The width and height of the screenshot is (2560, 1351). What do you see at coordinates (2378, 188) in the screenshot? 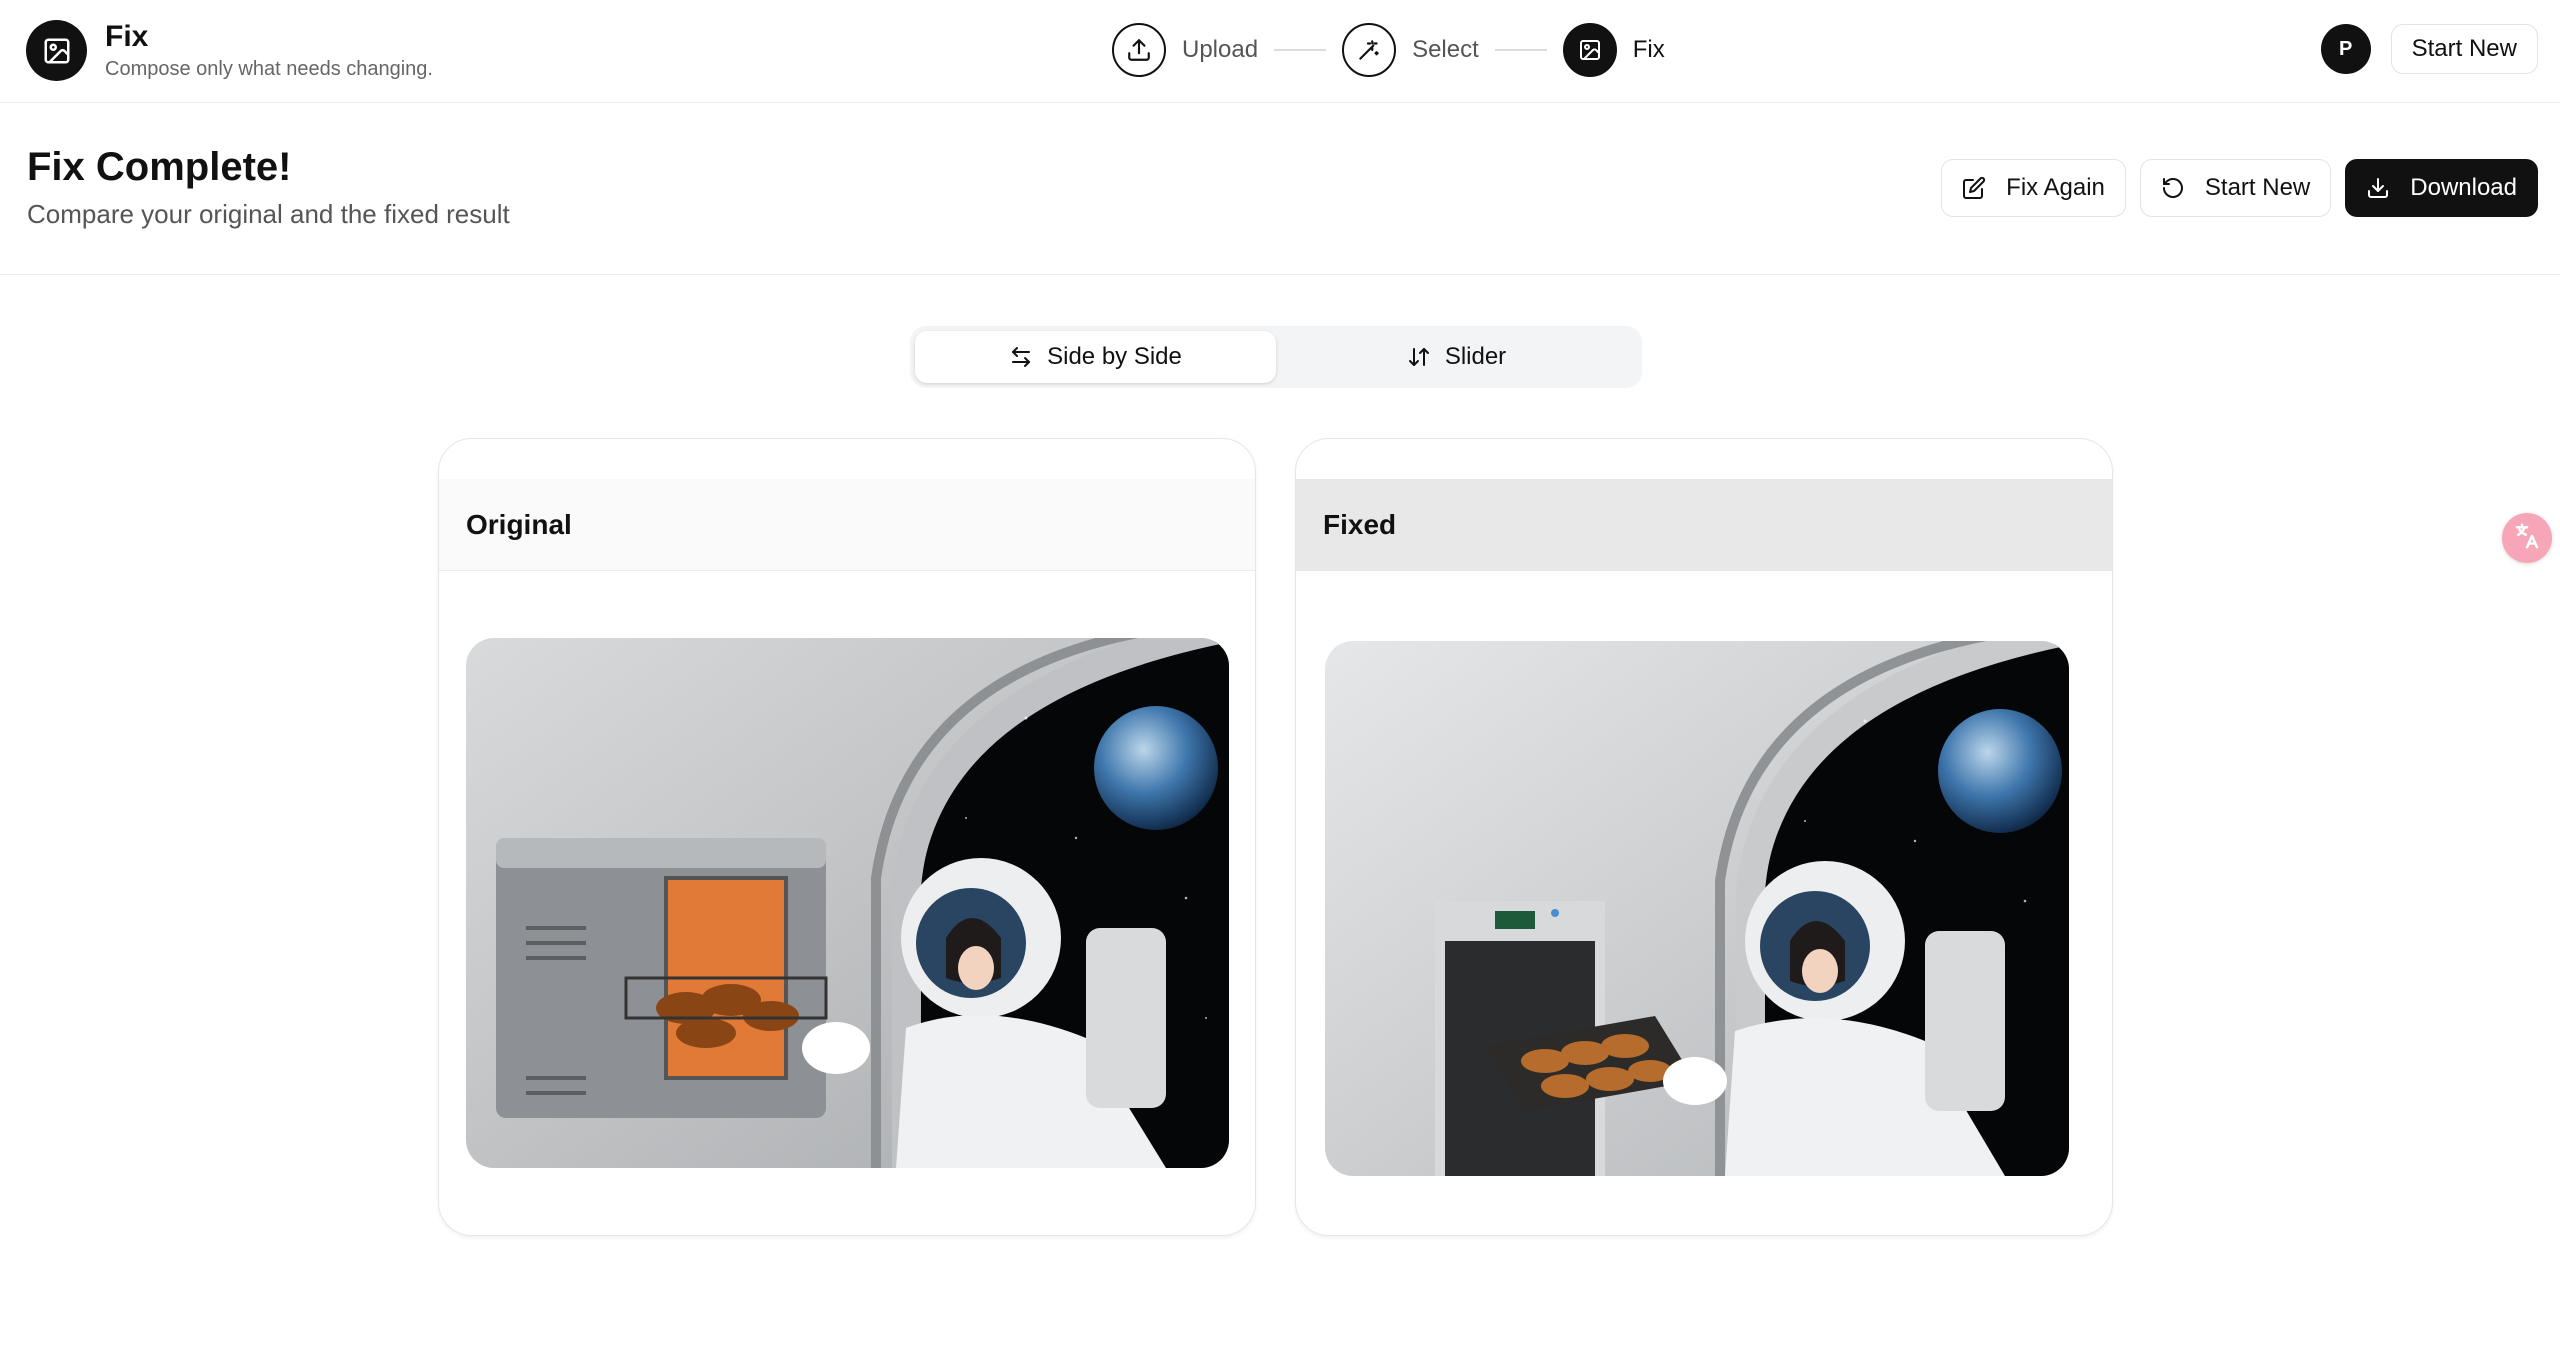
I see `download-icon` at bounding box center [2378, 188].